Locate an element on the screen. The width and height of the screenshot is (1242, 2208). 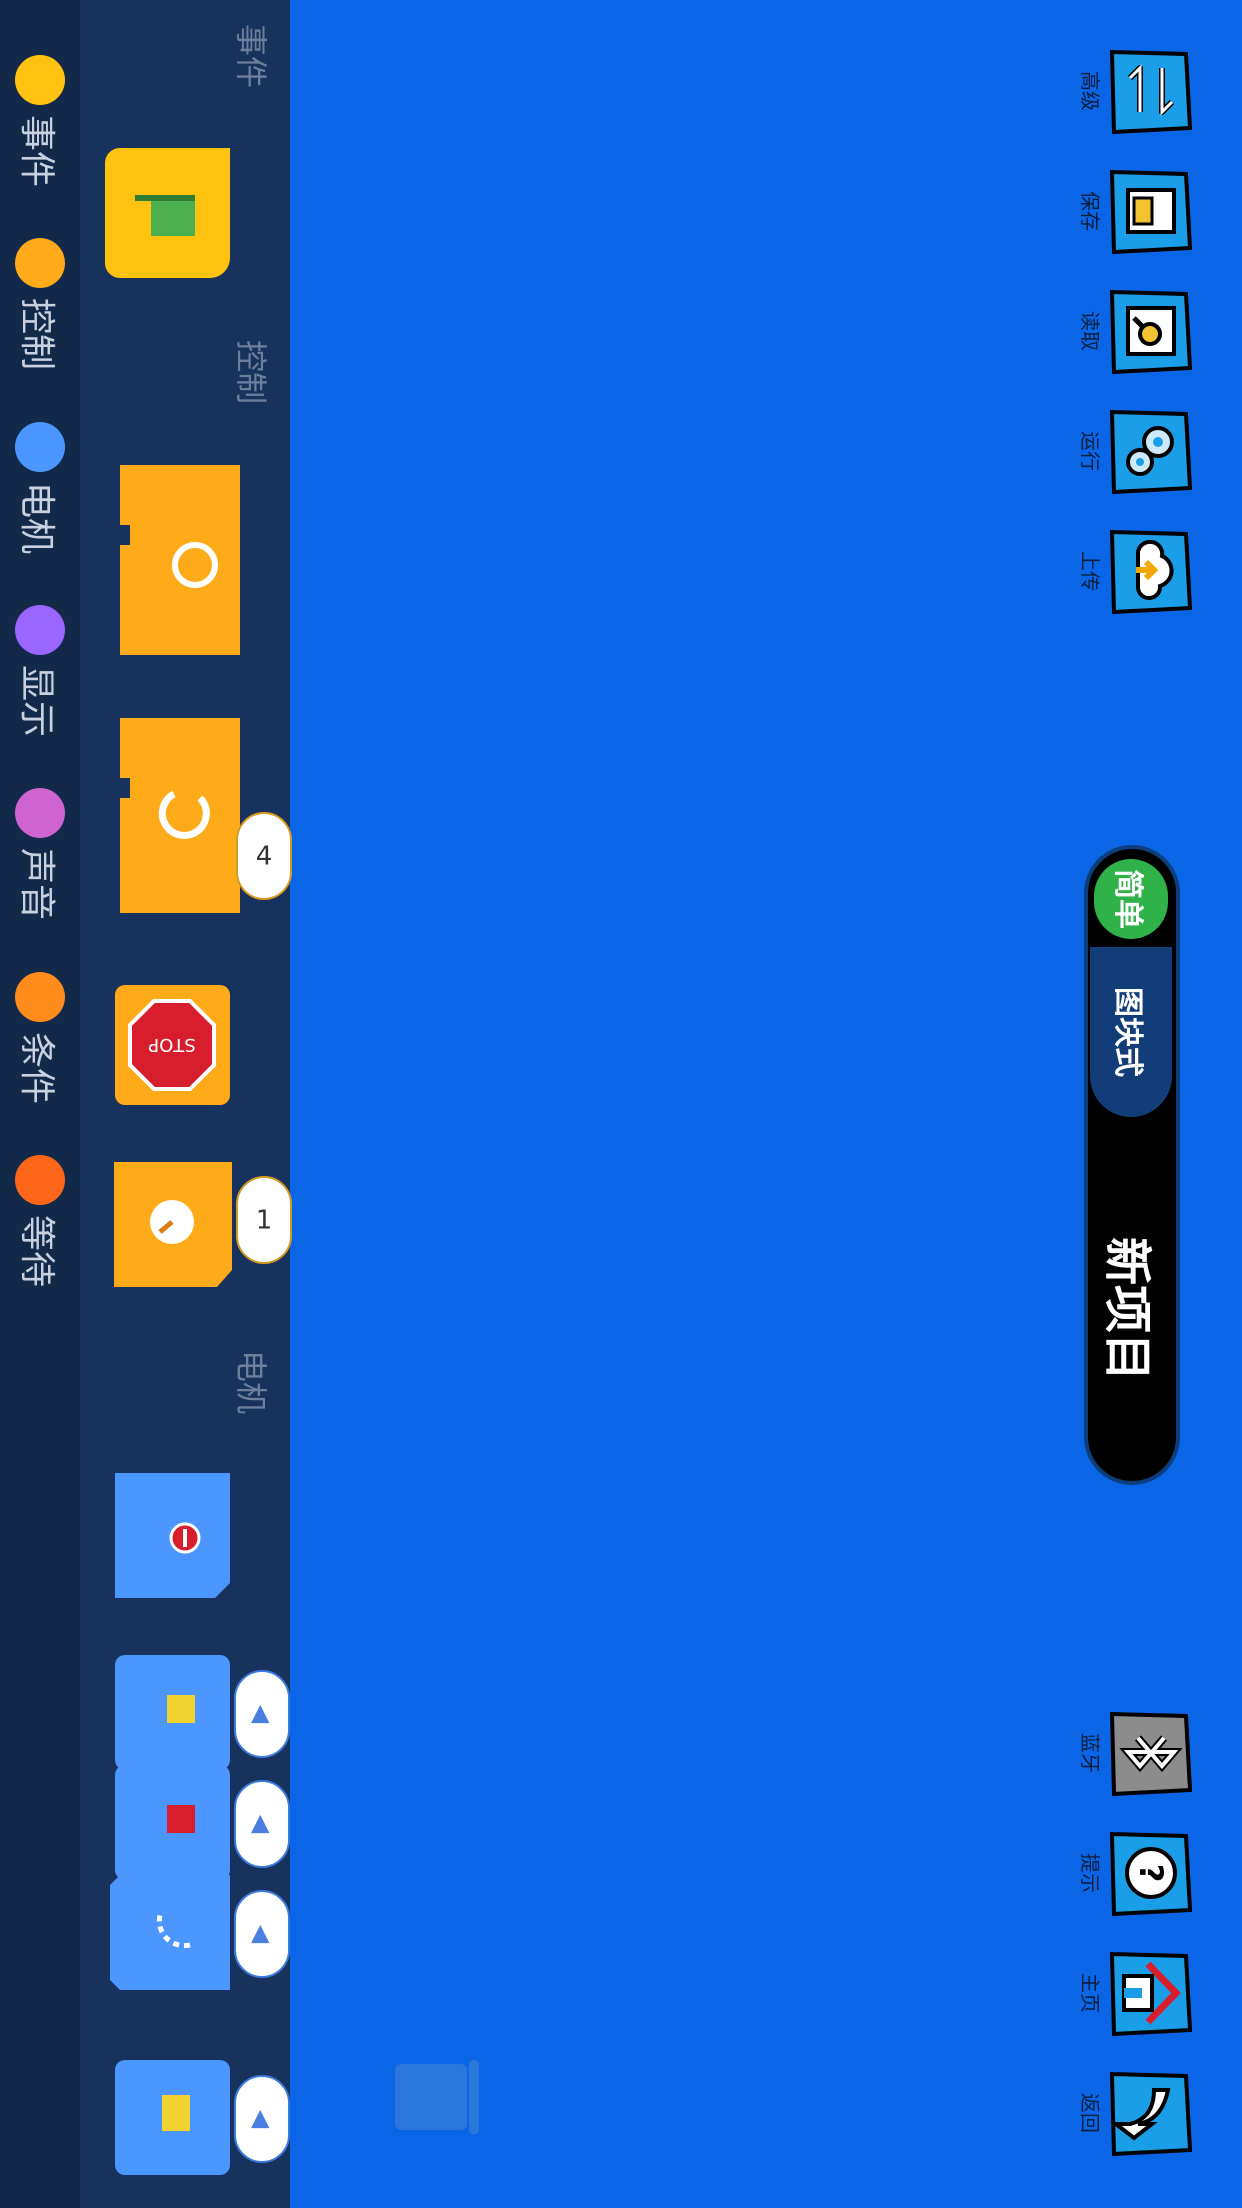
repeat-block is located at coordinates (180, 818).